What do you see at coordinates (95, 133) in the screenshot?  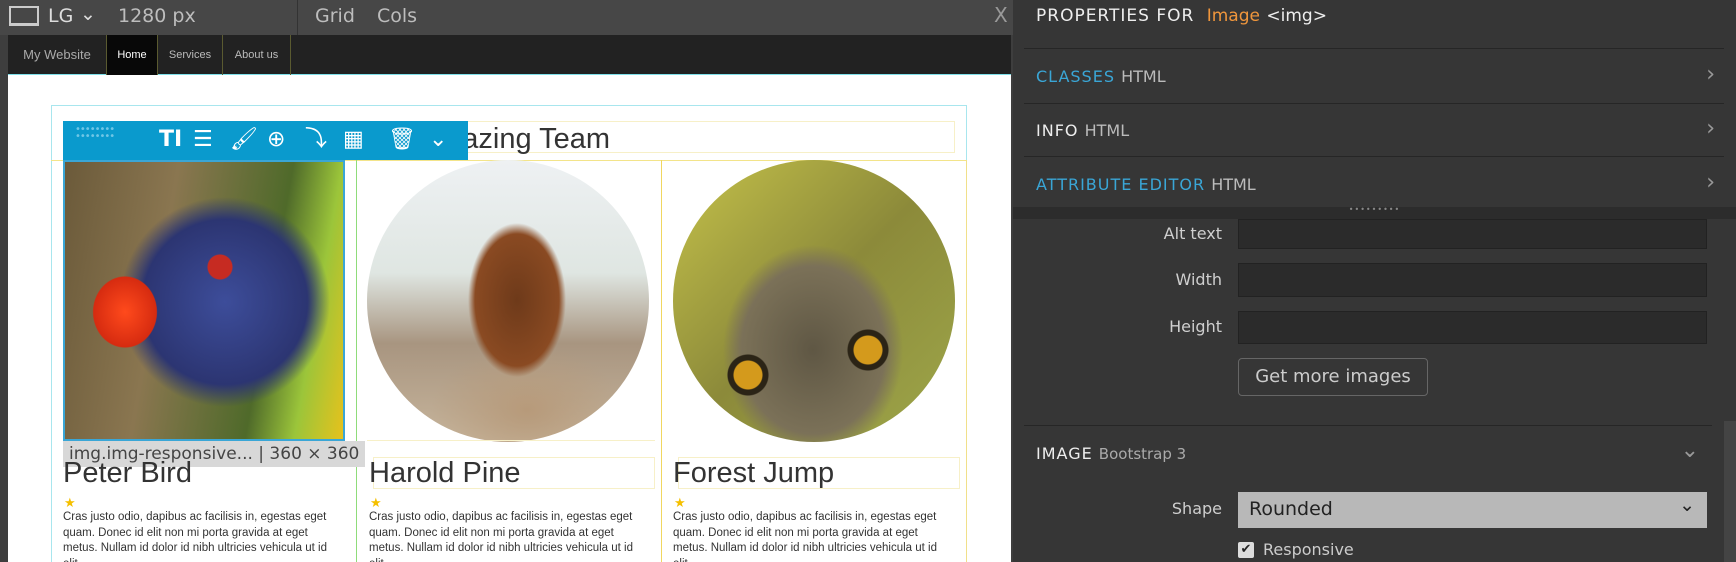 I see `drag-handle-icon: •••••••• ••••••••` at bounding box center [95, 133].